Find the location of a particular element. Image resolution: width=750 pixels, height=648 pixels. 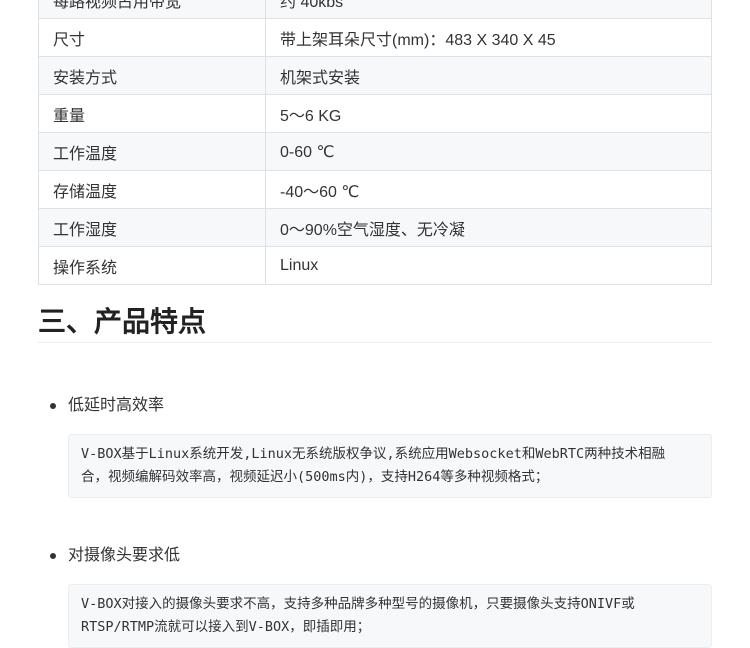

spec-key: 重量 is located at coordinates (152, 113).